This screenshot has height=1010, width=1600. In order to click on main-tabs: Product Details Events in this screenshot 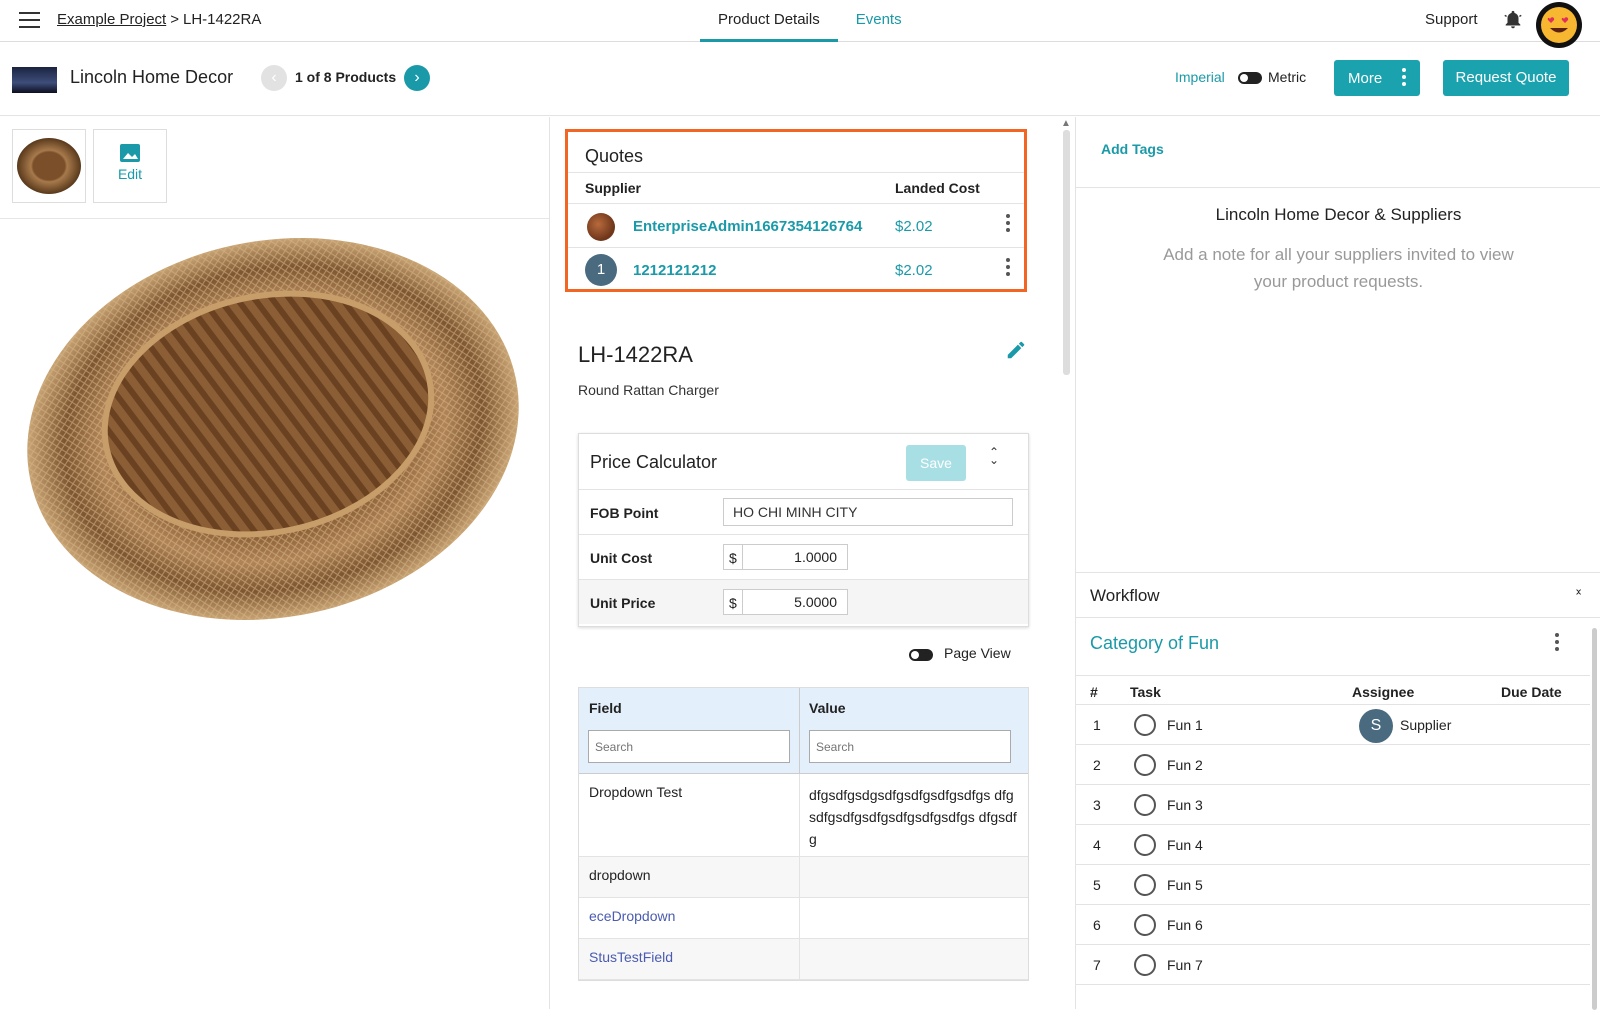, I will do `click(810, 21)`.